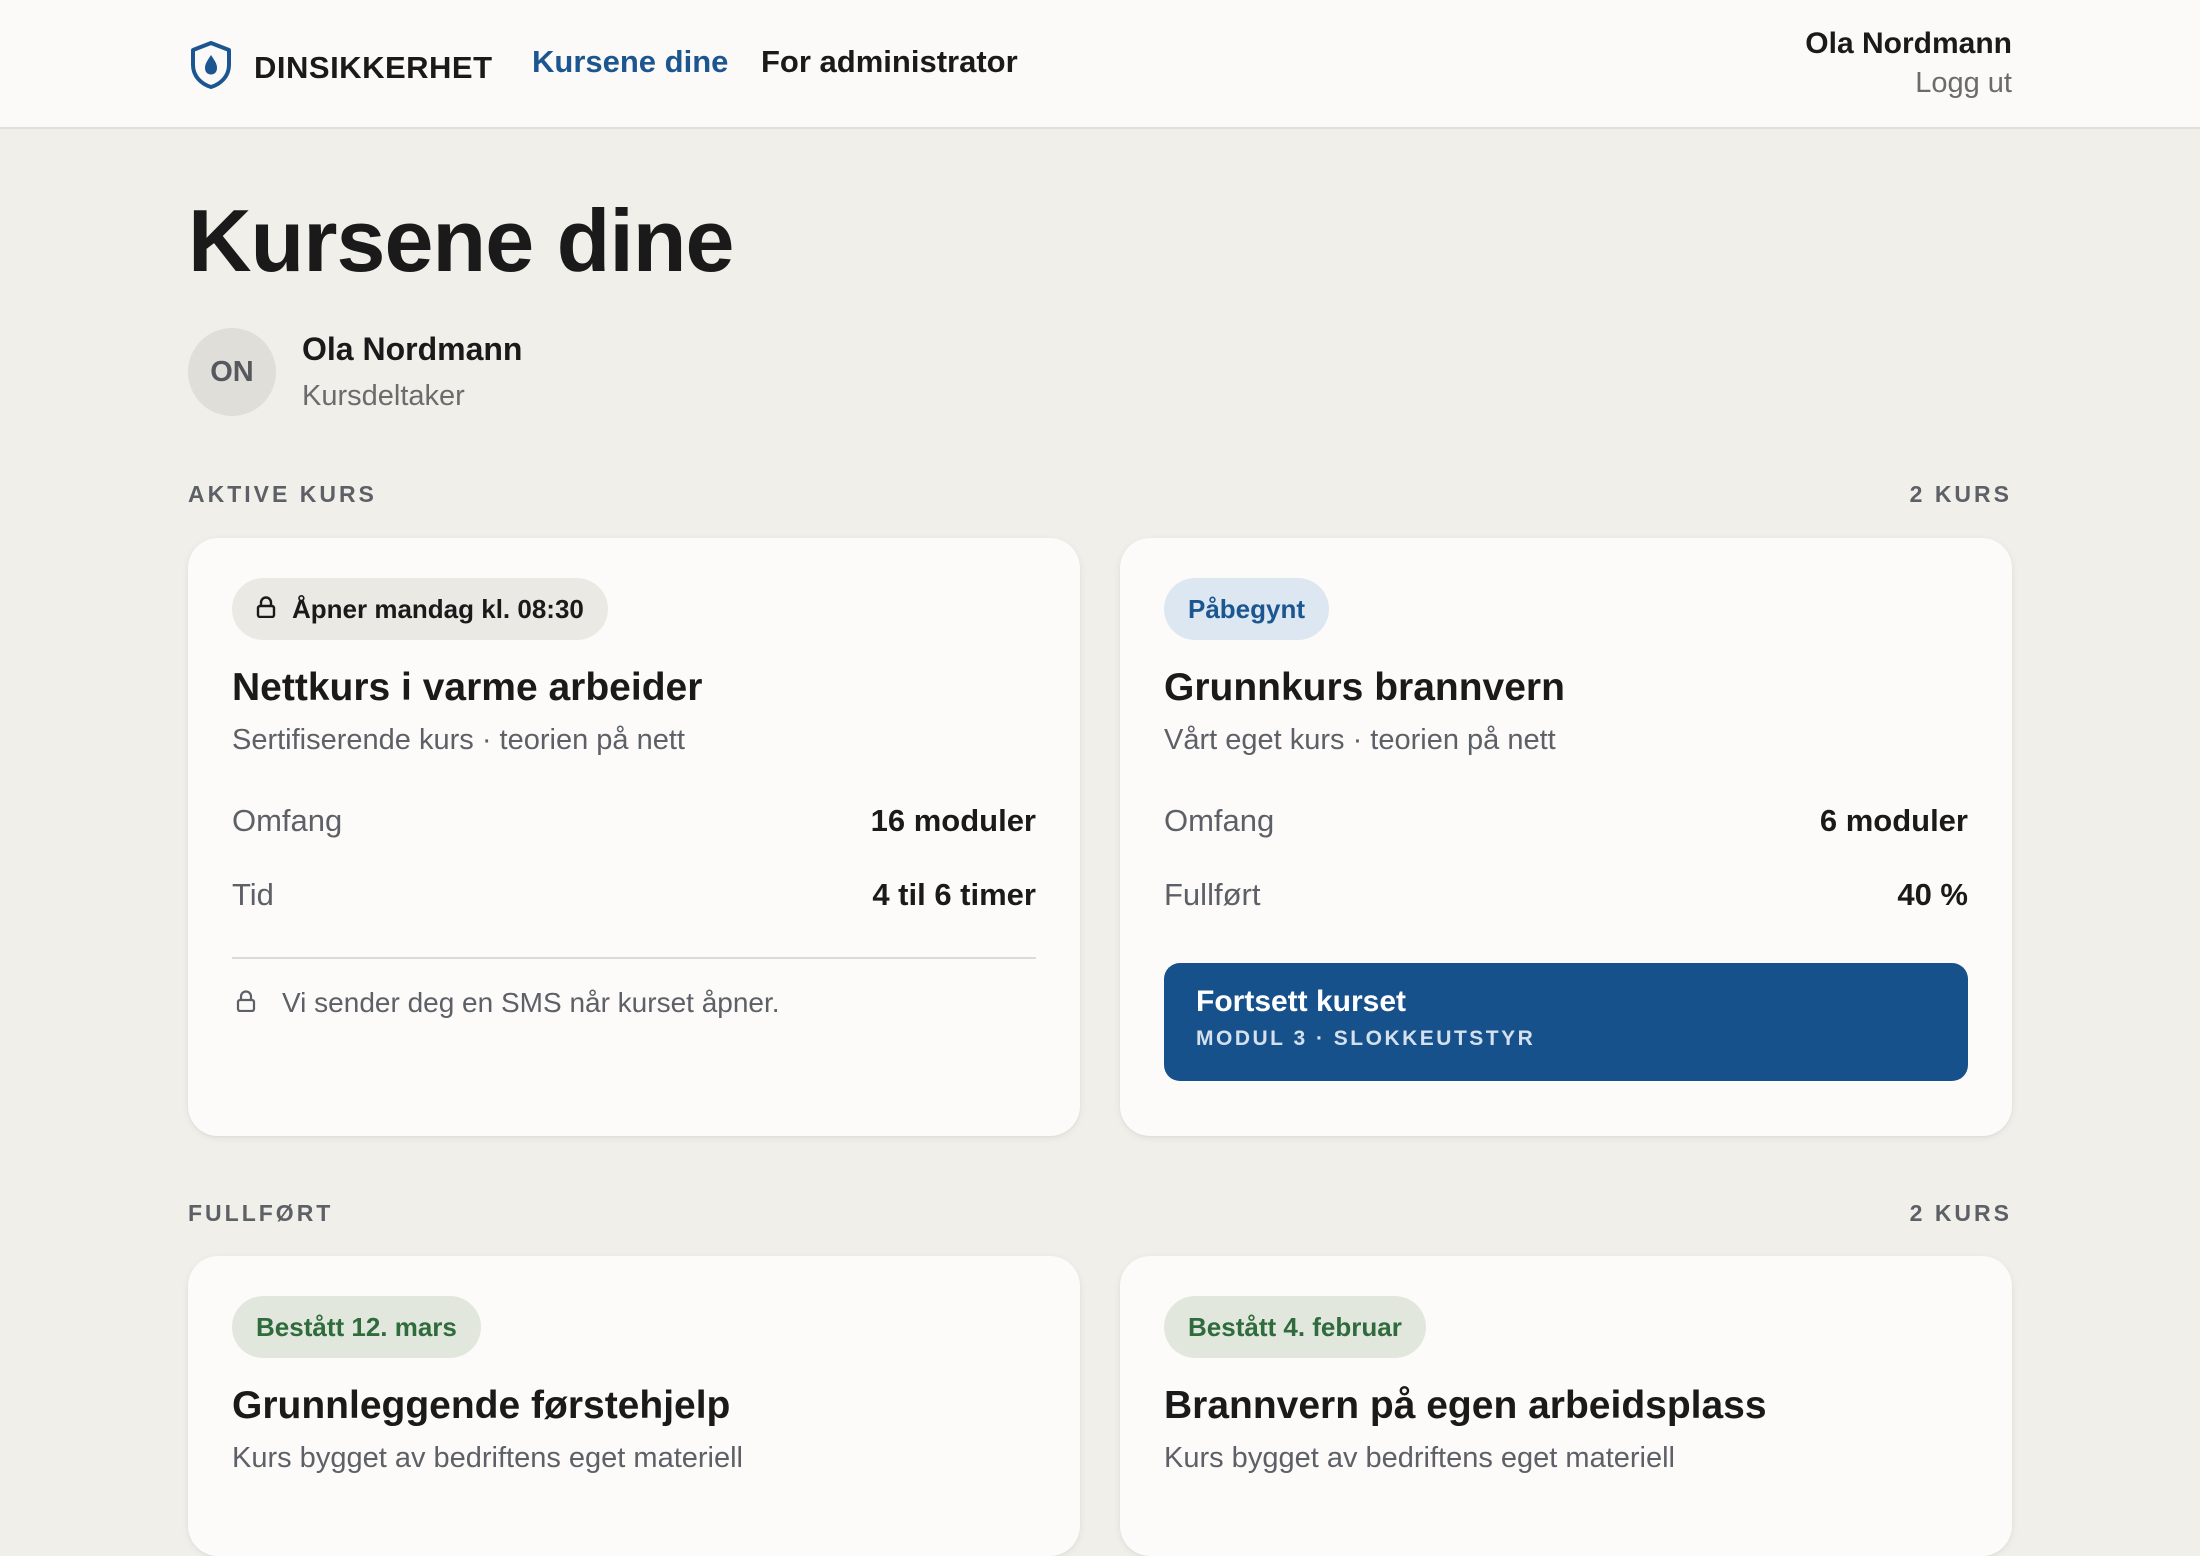  Describe the element at coordinates (383, 396) in the screenshot. I see `profile-role: Kursdeltaker` at that location.